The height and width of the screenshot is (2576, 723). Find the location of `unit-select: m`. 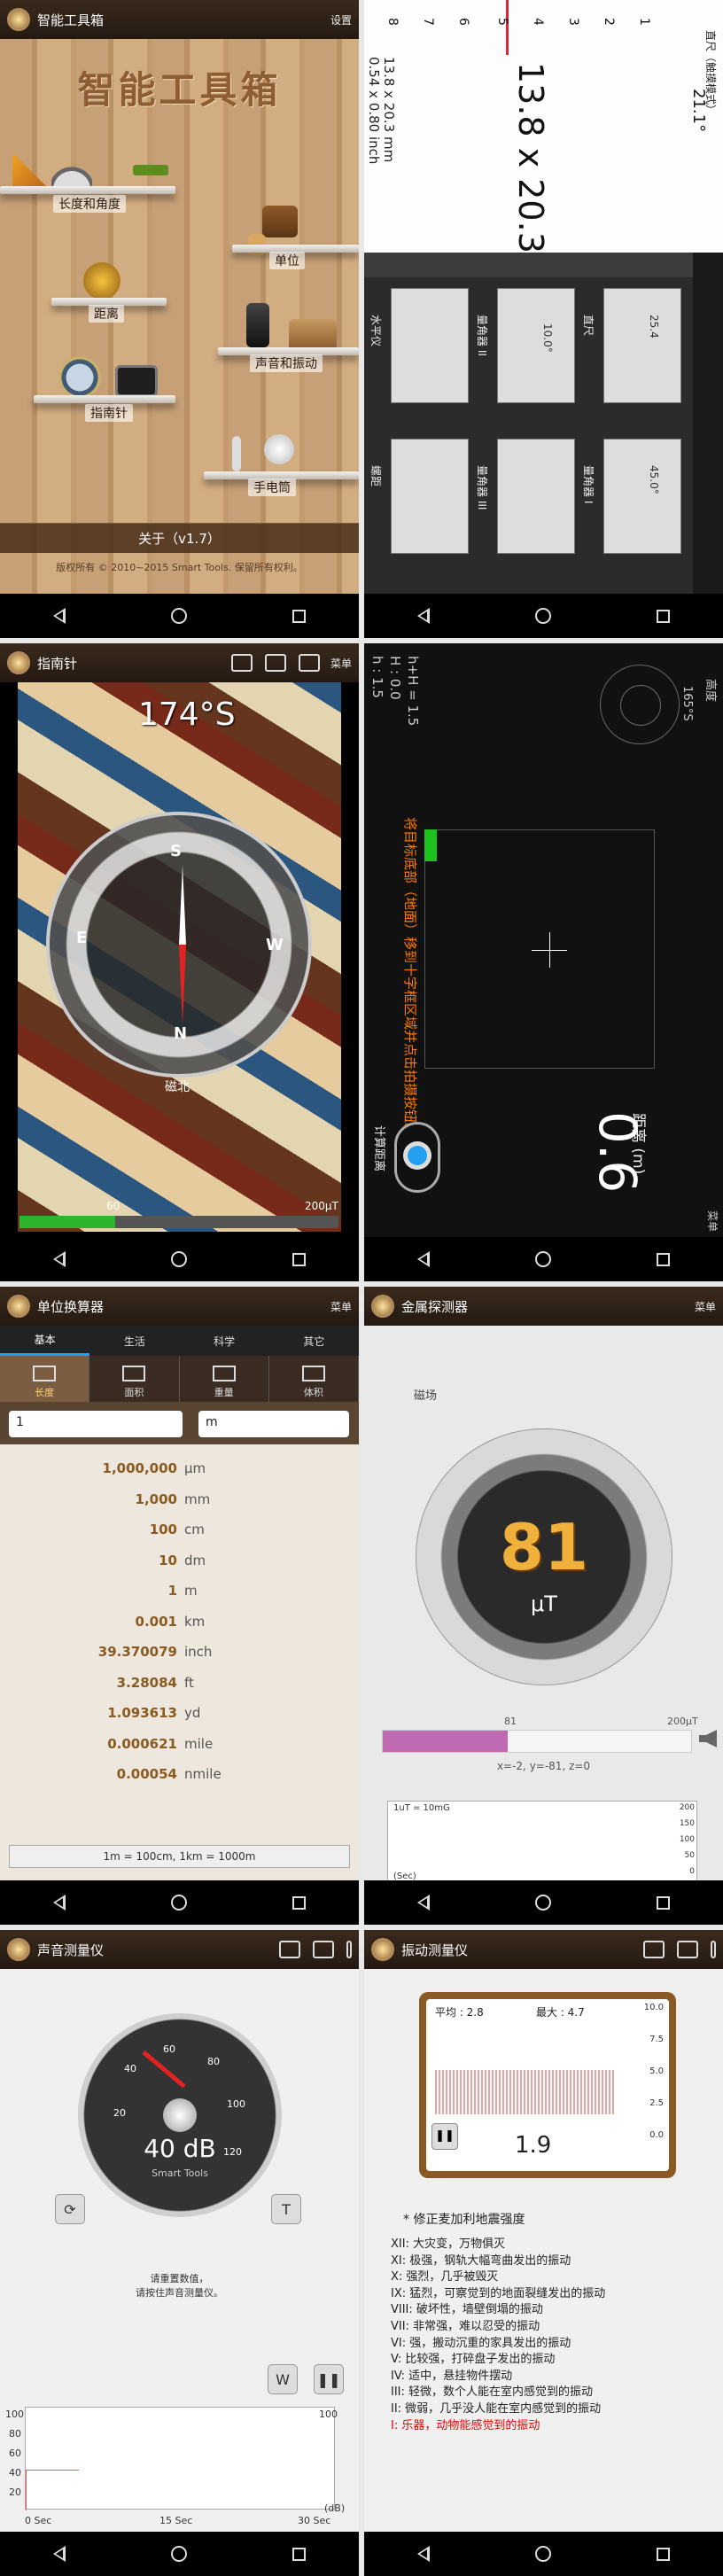

unit-select: m is located at coordinates (273, 1424).